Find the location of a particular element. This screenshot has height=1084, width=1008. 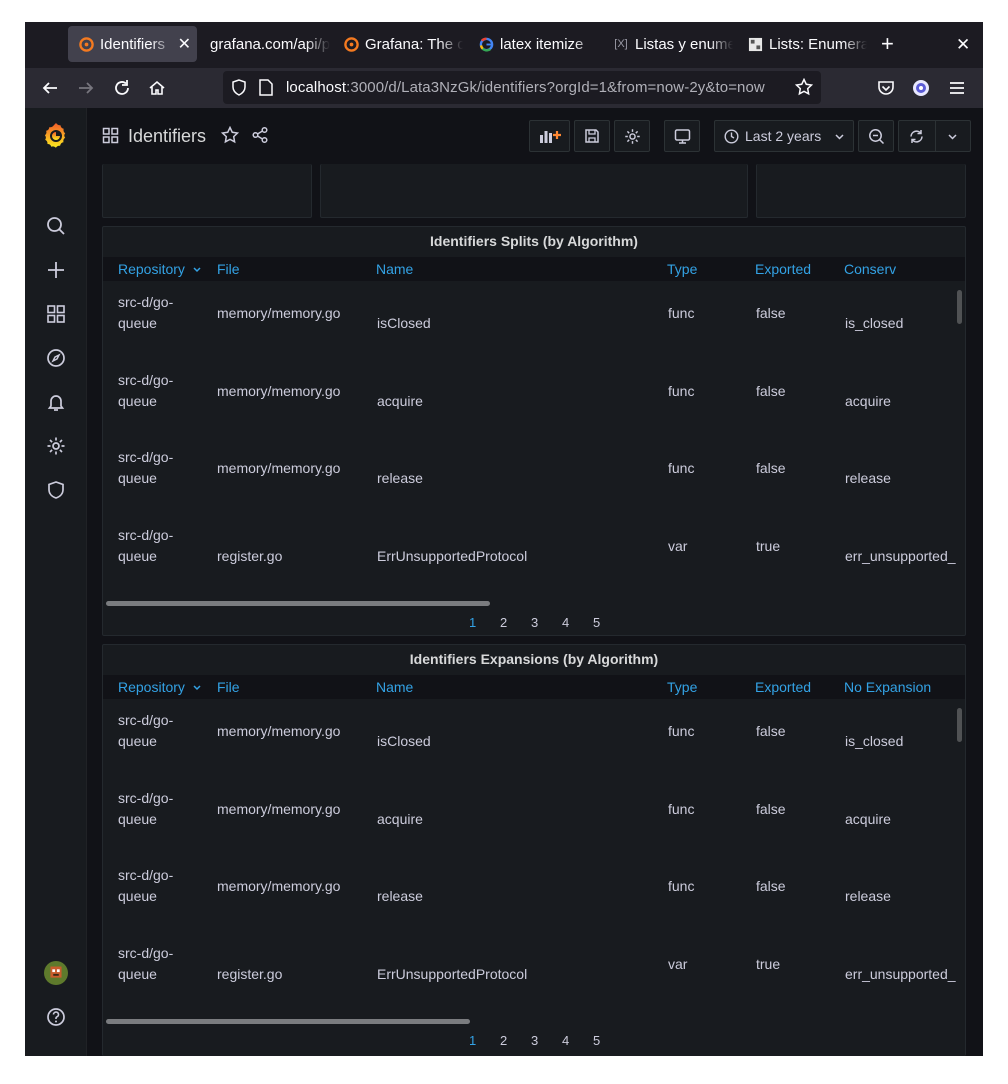

tab-latex-itemize: latex itemize is located at coordinates (533, 44).